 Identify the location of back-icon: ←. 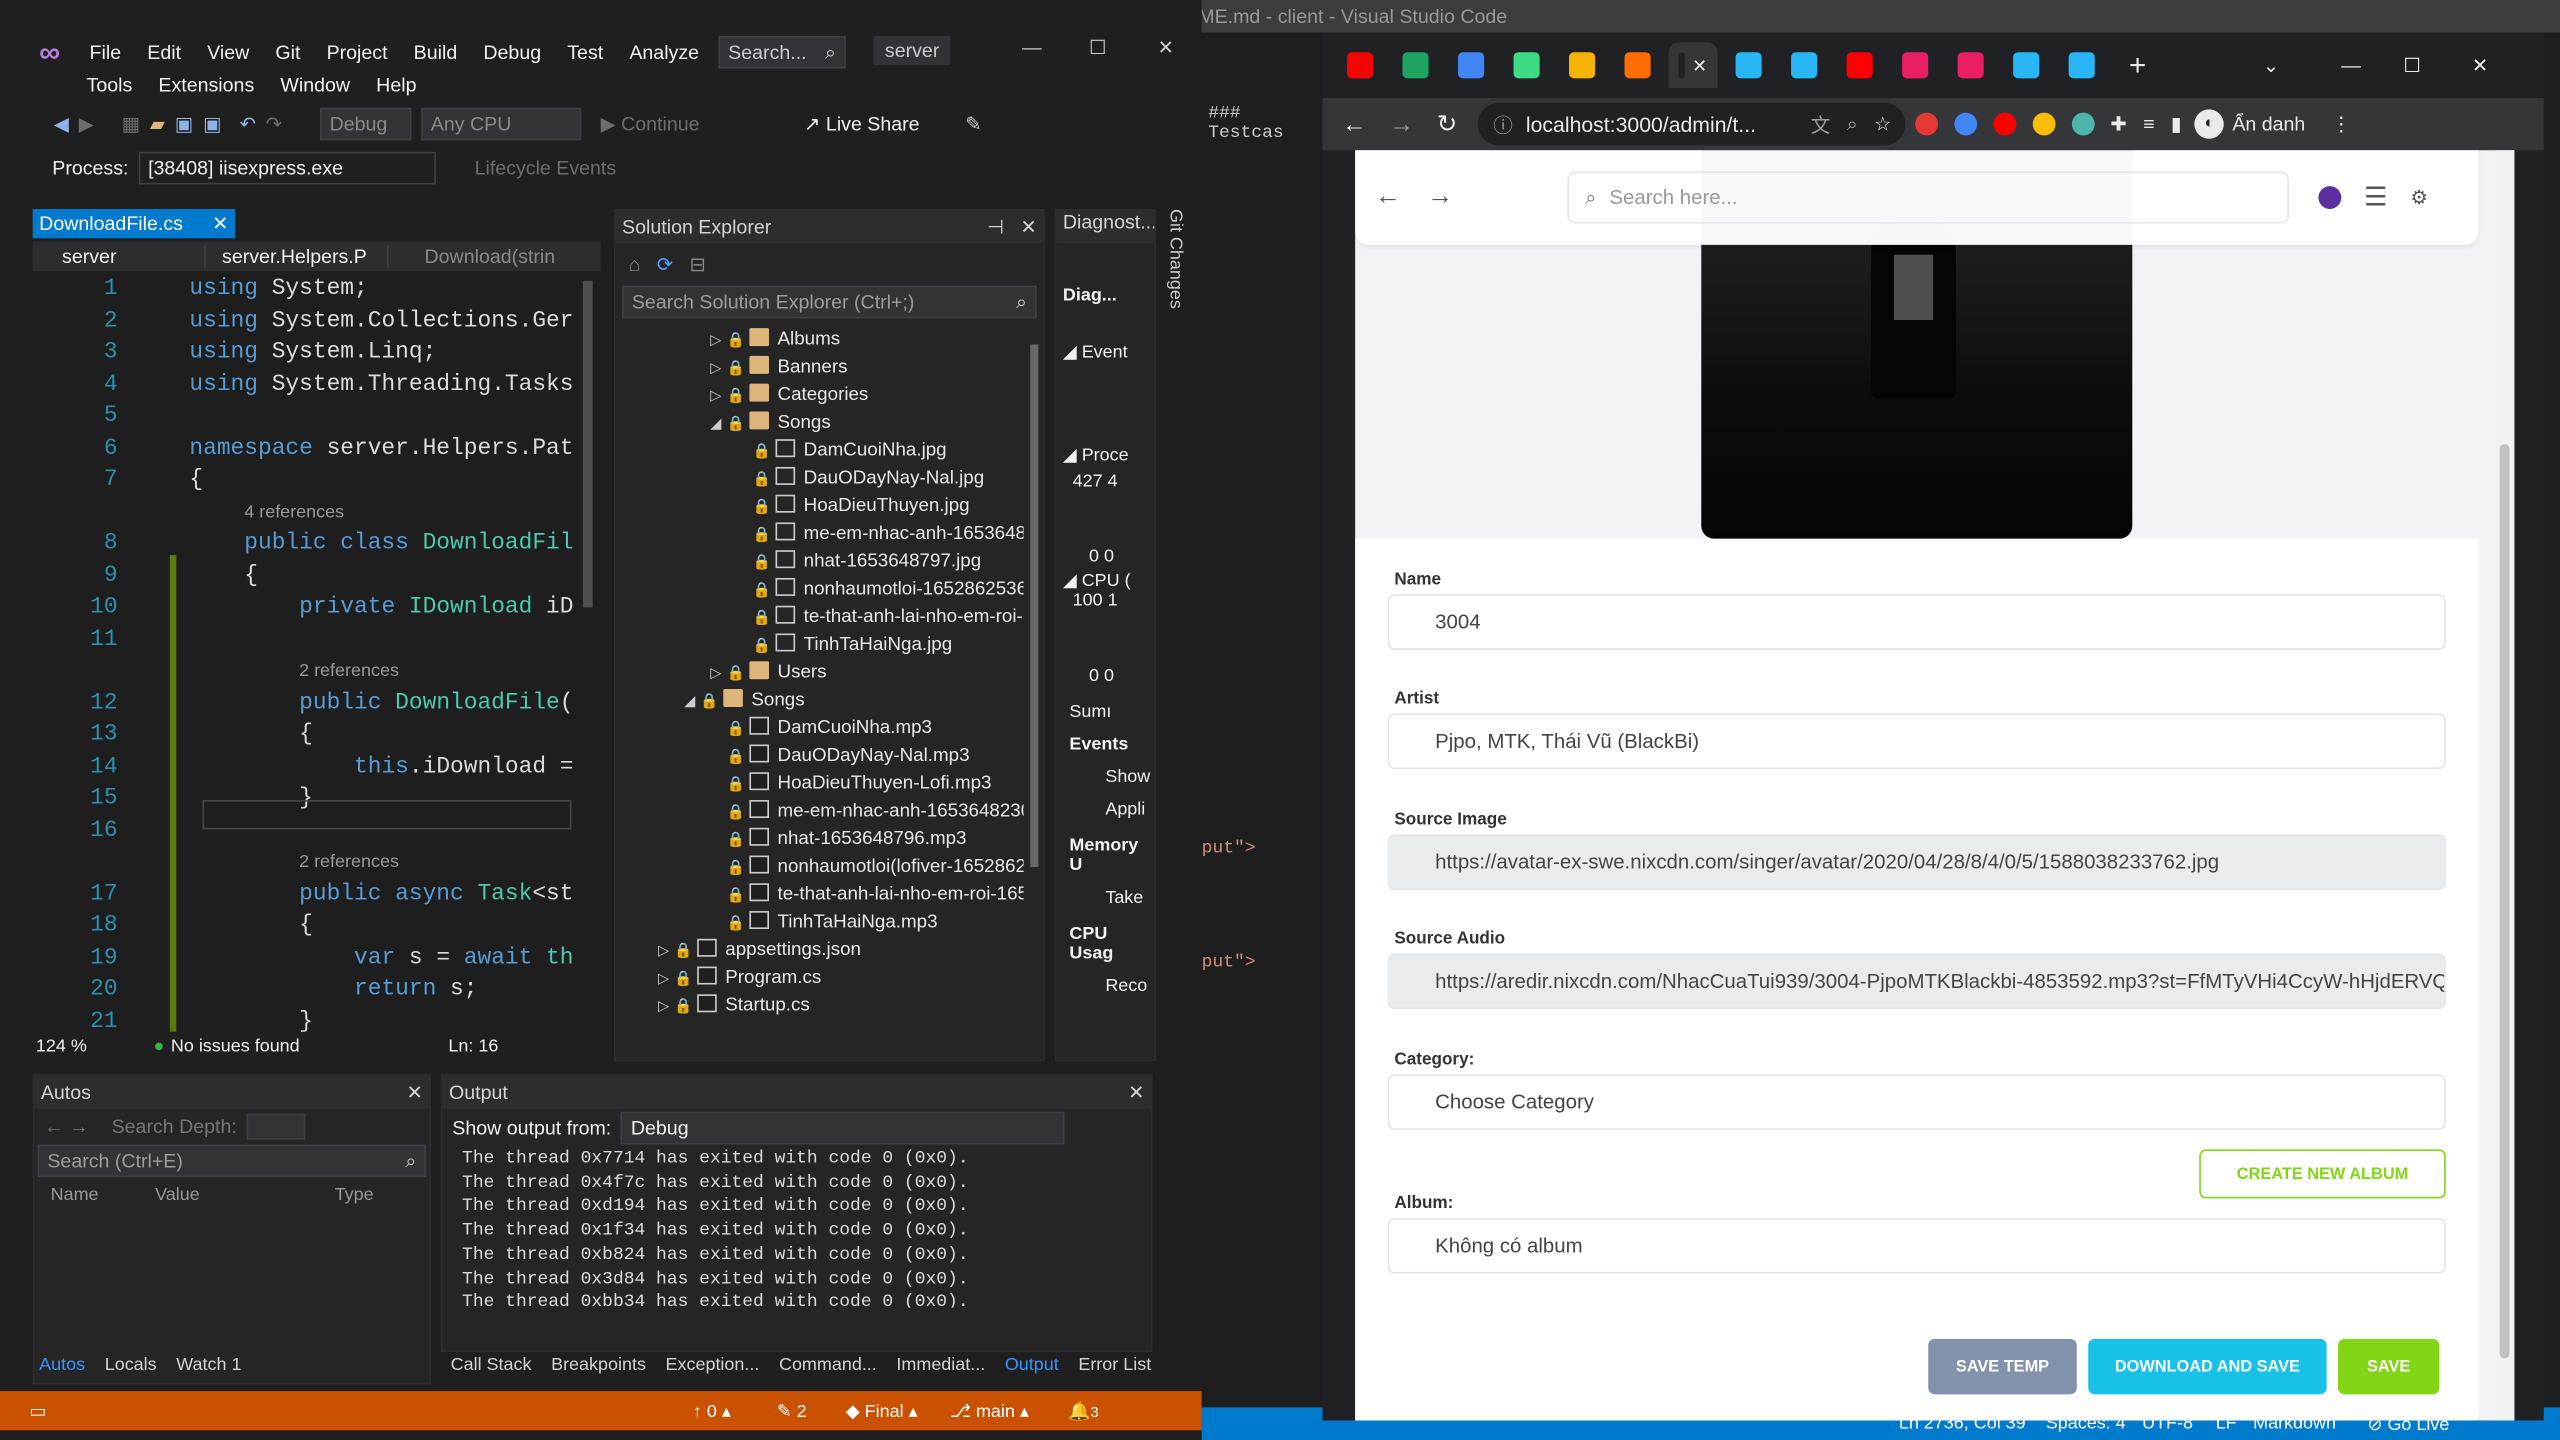
(1354, 124).